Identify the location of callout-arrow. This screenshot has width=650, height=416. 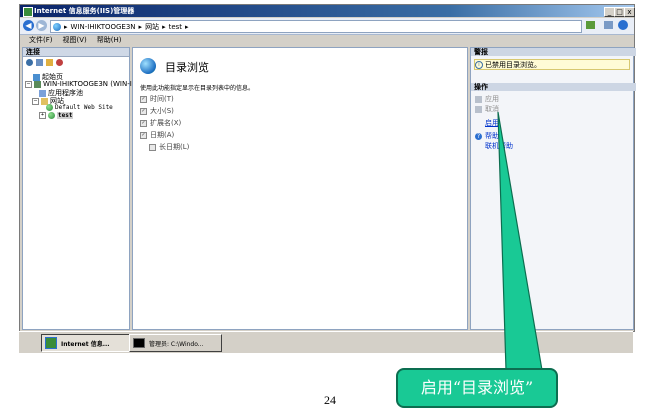
(520, 241).